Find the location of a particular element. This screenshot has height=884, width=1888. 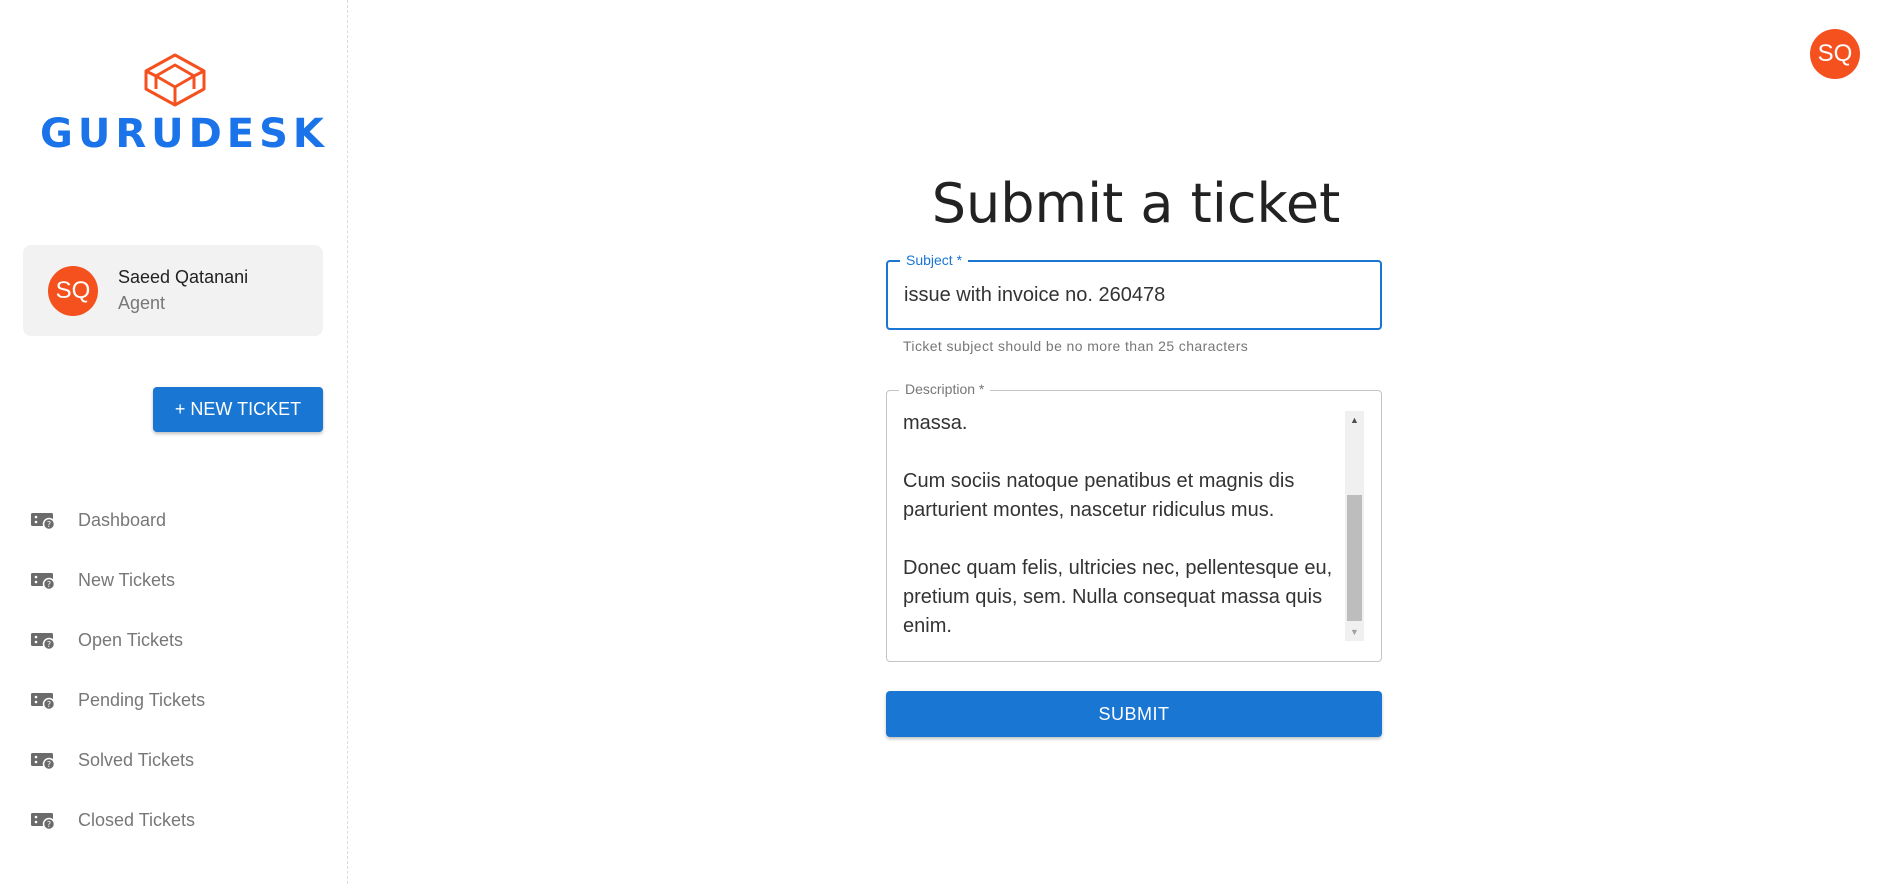

subject-input is located at coordinates (1134, 295).